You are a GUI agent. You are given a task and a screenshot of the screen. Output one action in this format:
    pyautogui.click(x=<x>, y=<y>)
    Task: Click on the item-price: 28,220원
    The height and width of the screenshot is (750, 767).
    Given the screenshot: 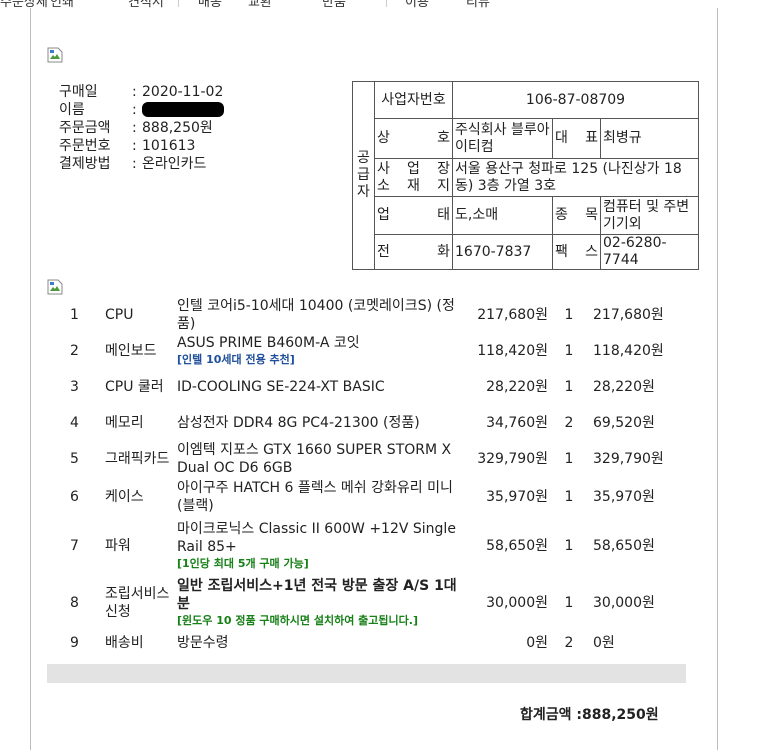 What is the action you would take?
    pyautogui.click(x=517, y=387)
    